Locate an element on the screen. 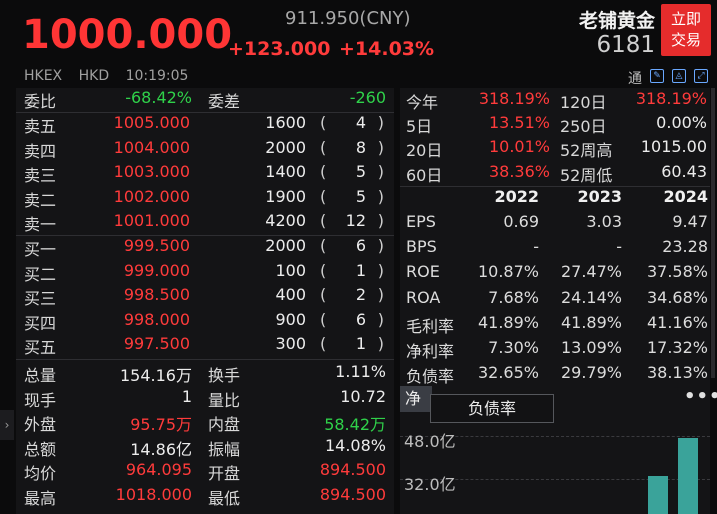 The width and height of the screenshot is (717, 514). financial-metric-row: EPS 0.69 3.03 9.47 is located at coordinates (555, 224).